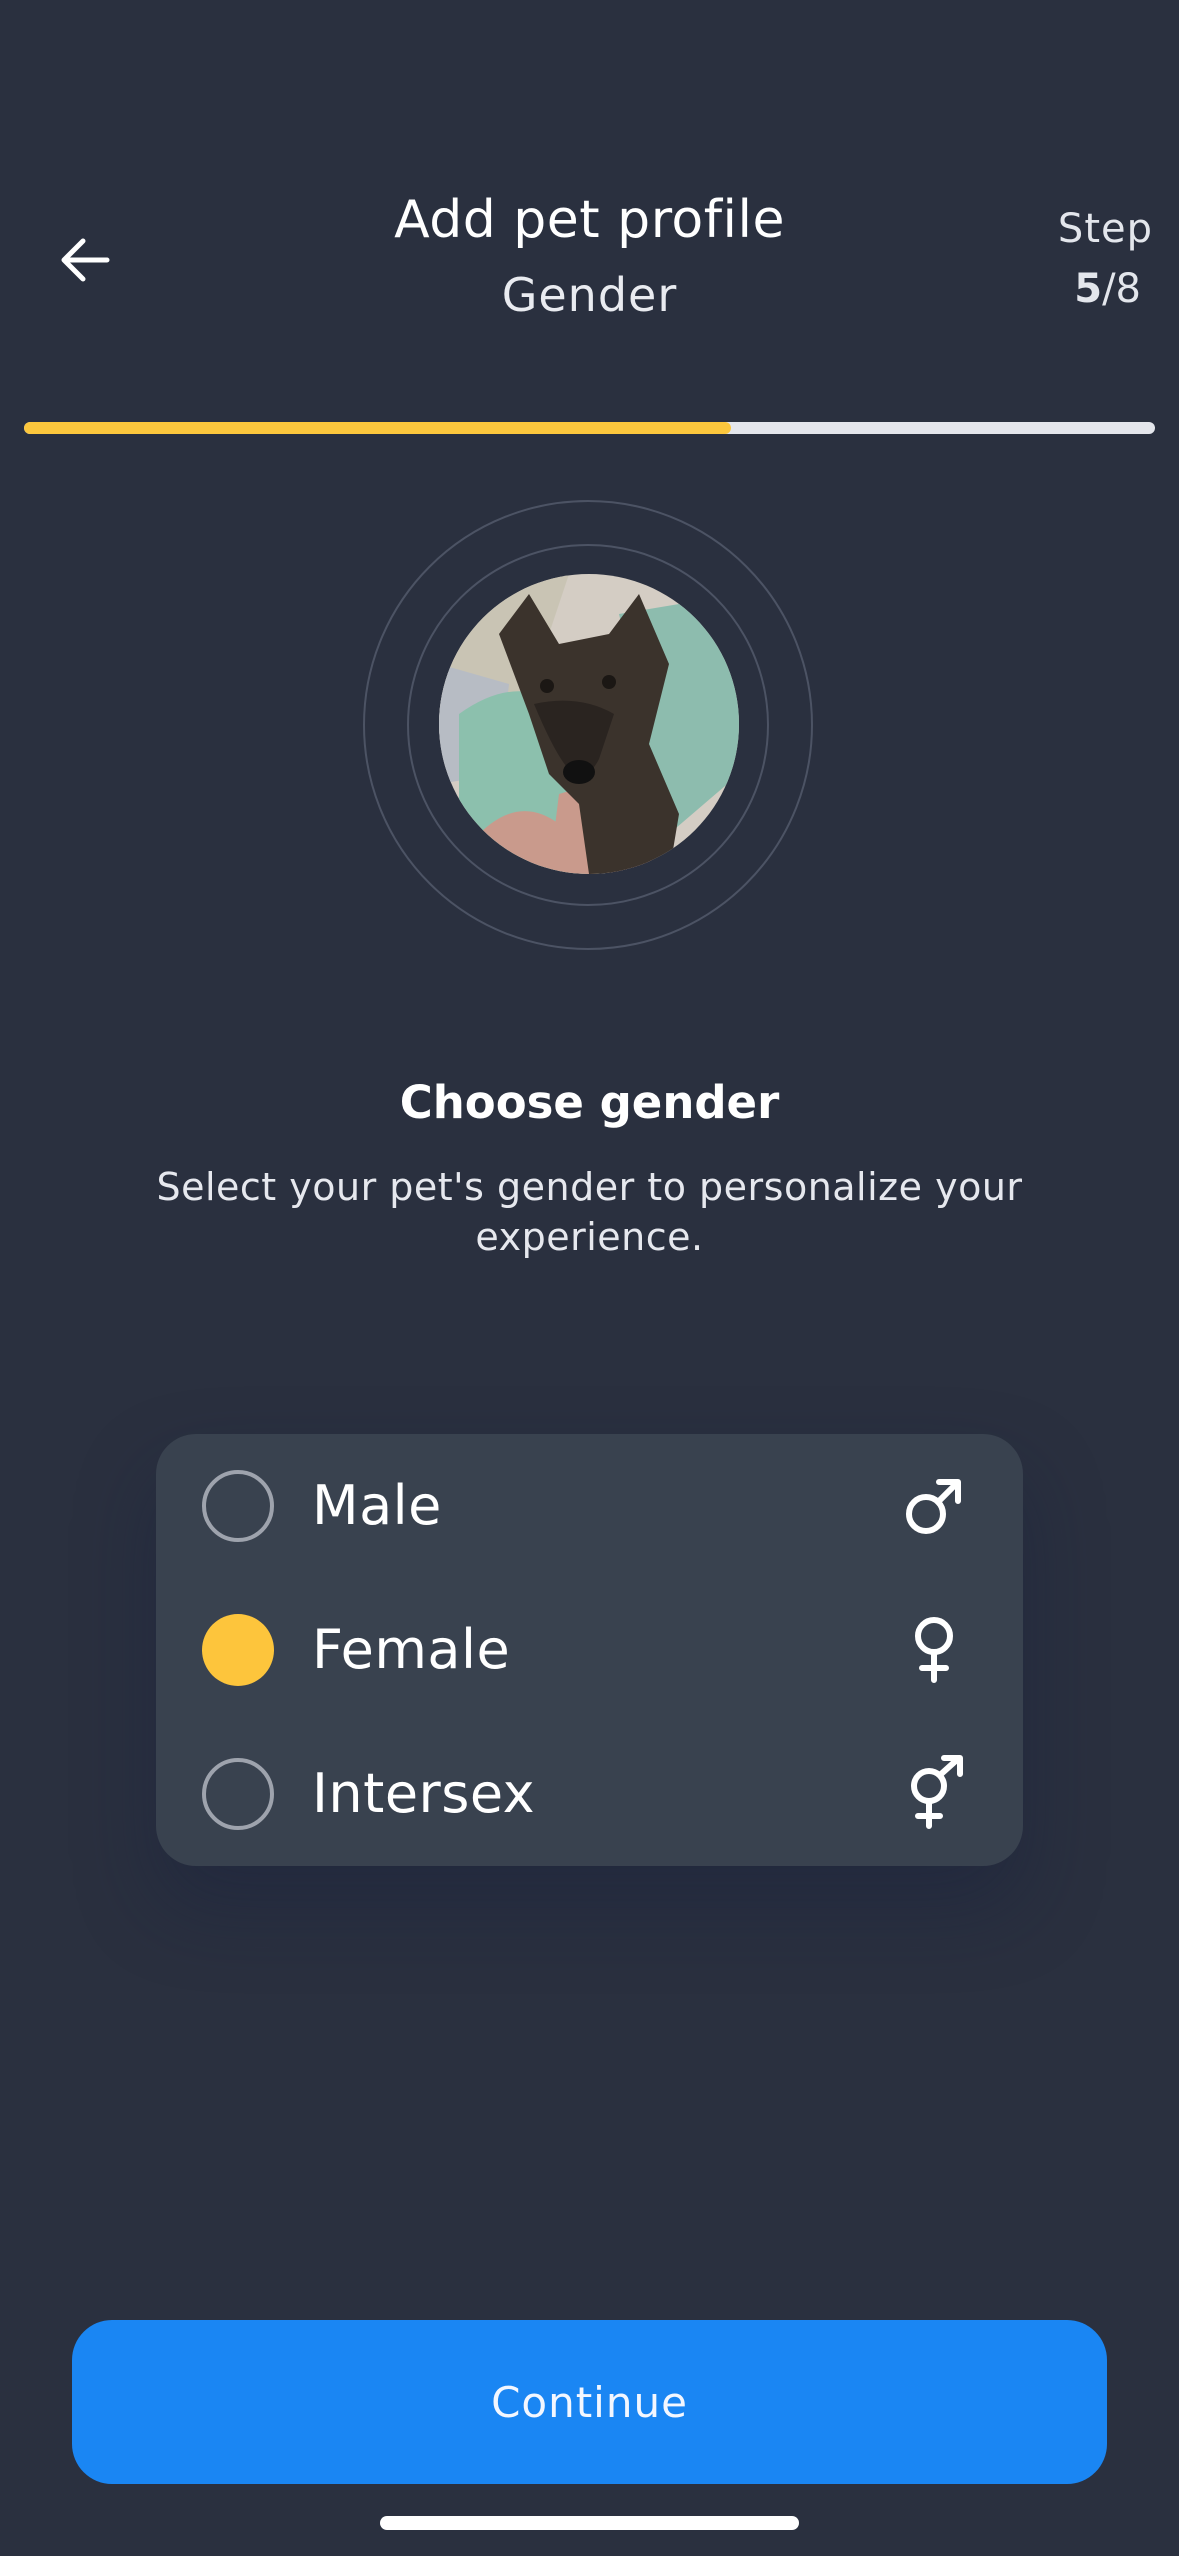  What do you see at coordinates (589, 1499) in the screenshot?
I see `option-male: Male` at bounding box center [589, 1499].